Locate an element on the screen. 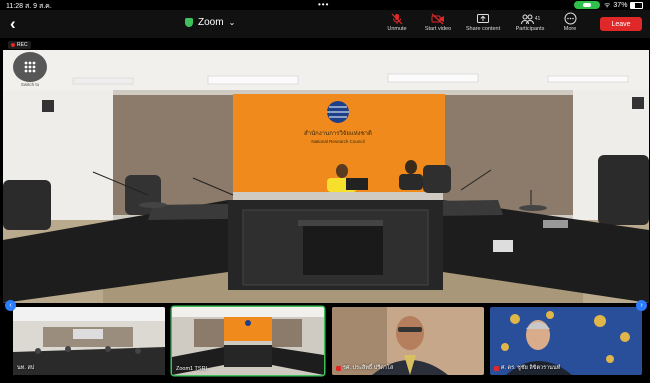 This screenshot has height=383, width=650. banner-line-2: National Research Council is located at coordinates (337, 141).